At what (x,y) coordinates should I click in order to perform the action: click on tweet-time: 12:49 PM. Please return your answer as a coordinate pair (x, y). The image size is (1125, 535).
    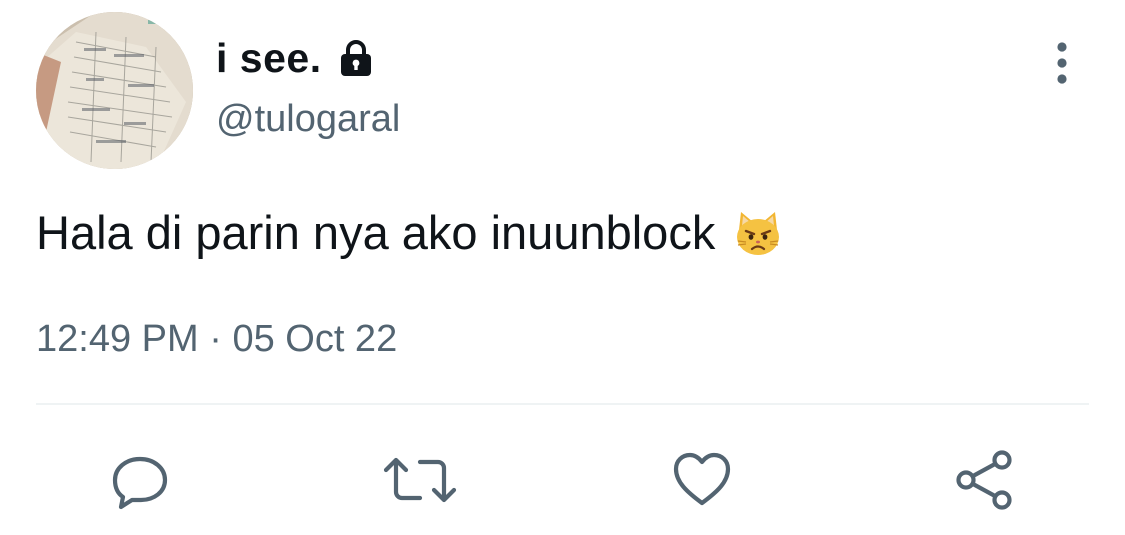
    Looking at the image, I should click on (117, 339).